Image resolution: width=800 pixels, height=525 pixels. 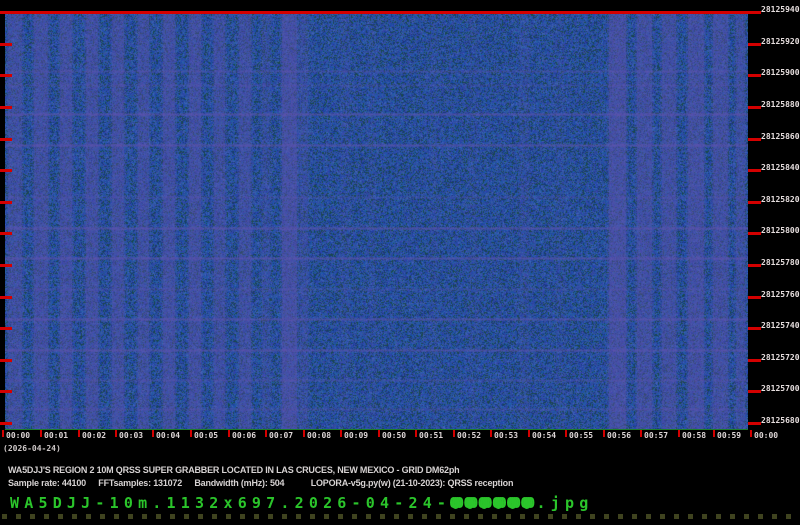 What do you see at coordinates (780, 136) in the screenshot?
I see `frequency-tick-label: 28125860` at bounding box center [780, 136].